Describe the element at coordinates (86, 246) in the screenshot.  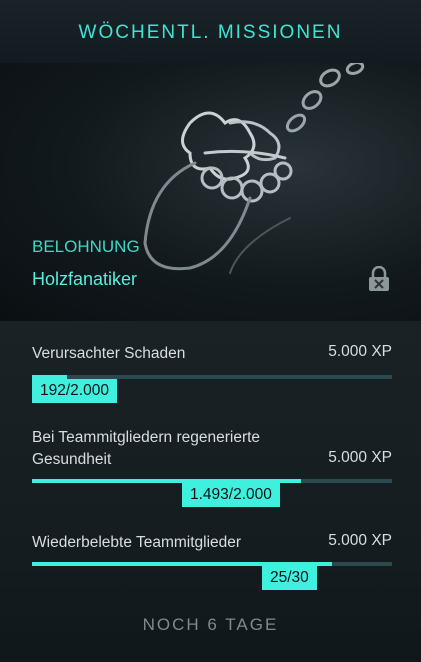
I see `reward-section-label: BELOHNUNG` at that location.